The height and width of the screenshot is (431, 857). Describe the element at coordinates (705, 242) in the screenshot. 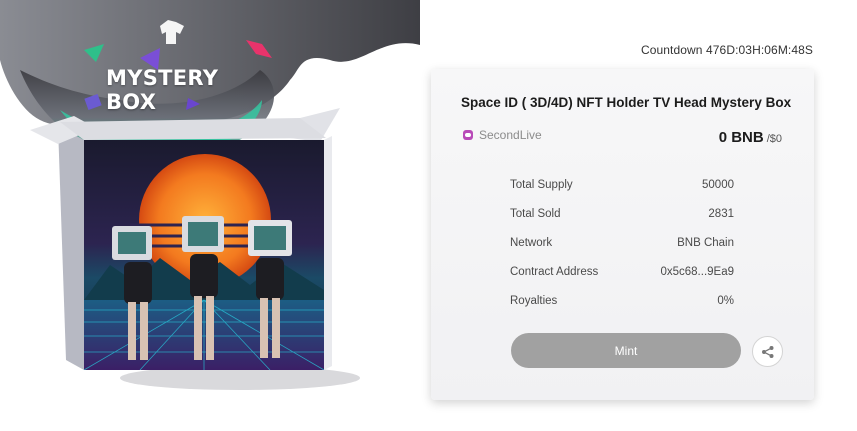

I see `spec-value: BNB Chain` at that location.